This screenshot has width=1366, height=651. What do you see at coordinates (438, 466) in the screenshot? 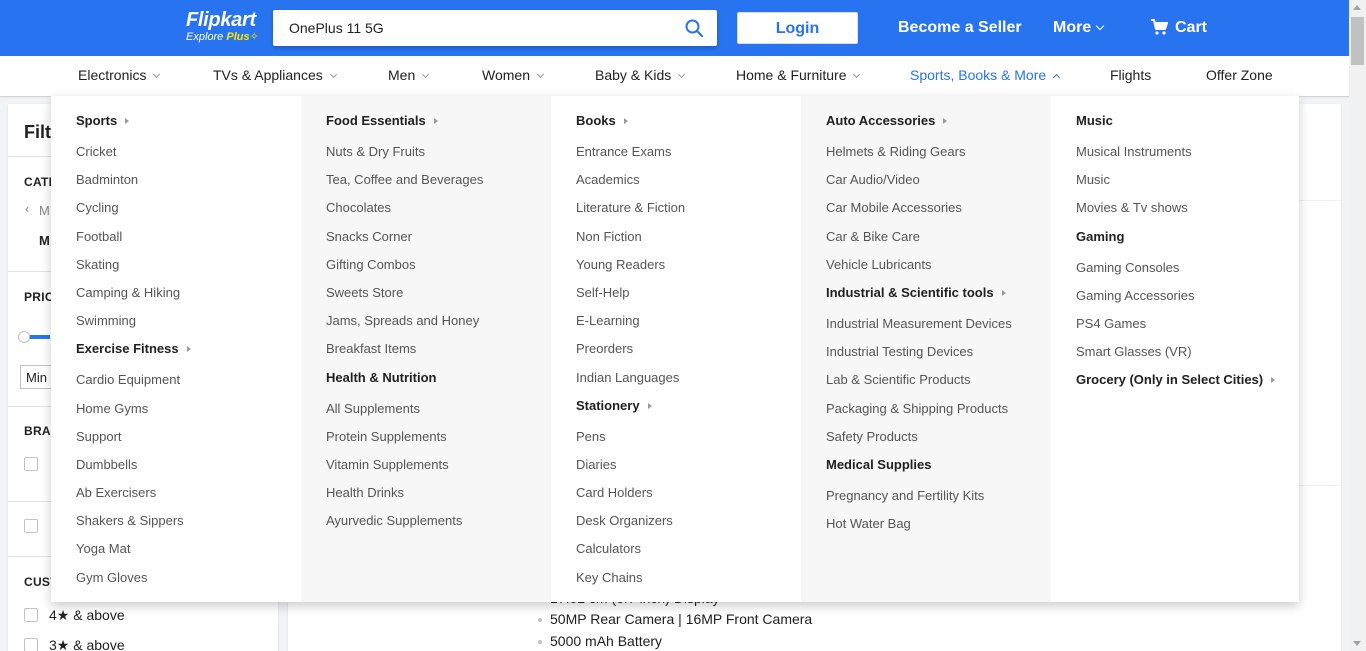
I see `menu-item: Vitamin Supplements` at bounding box center [438, 466].